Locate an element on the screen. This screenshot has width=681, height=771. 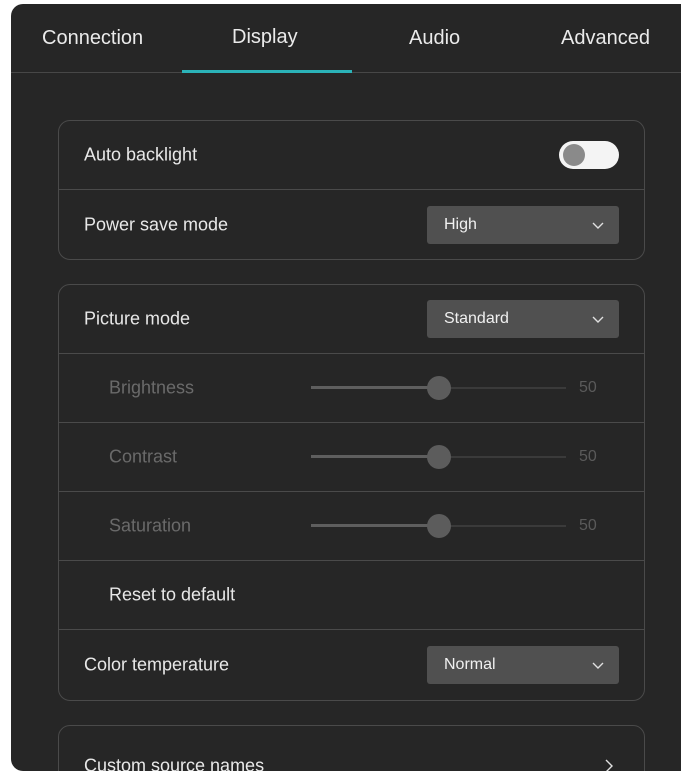
toggle-knob is located at coordinates (574, 155).